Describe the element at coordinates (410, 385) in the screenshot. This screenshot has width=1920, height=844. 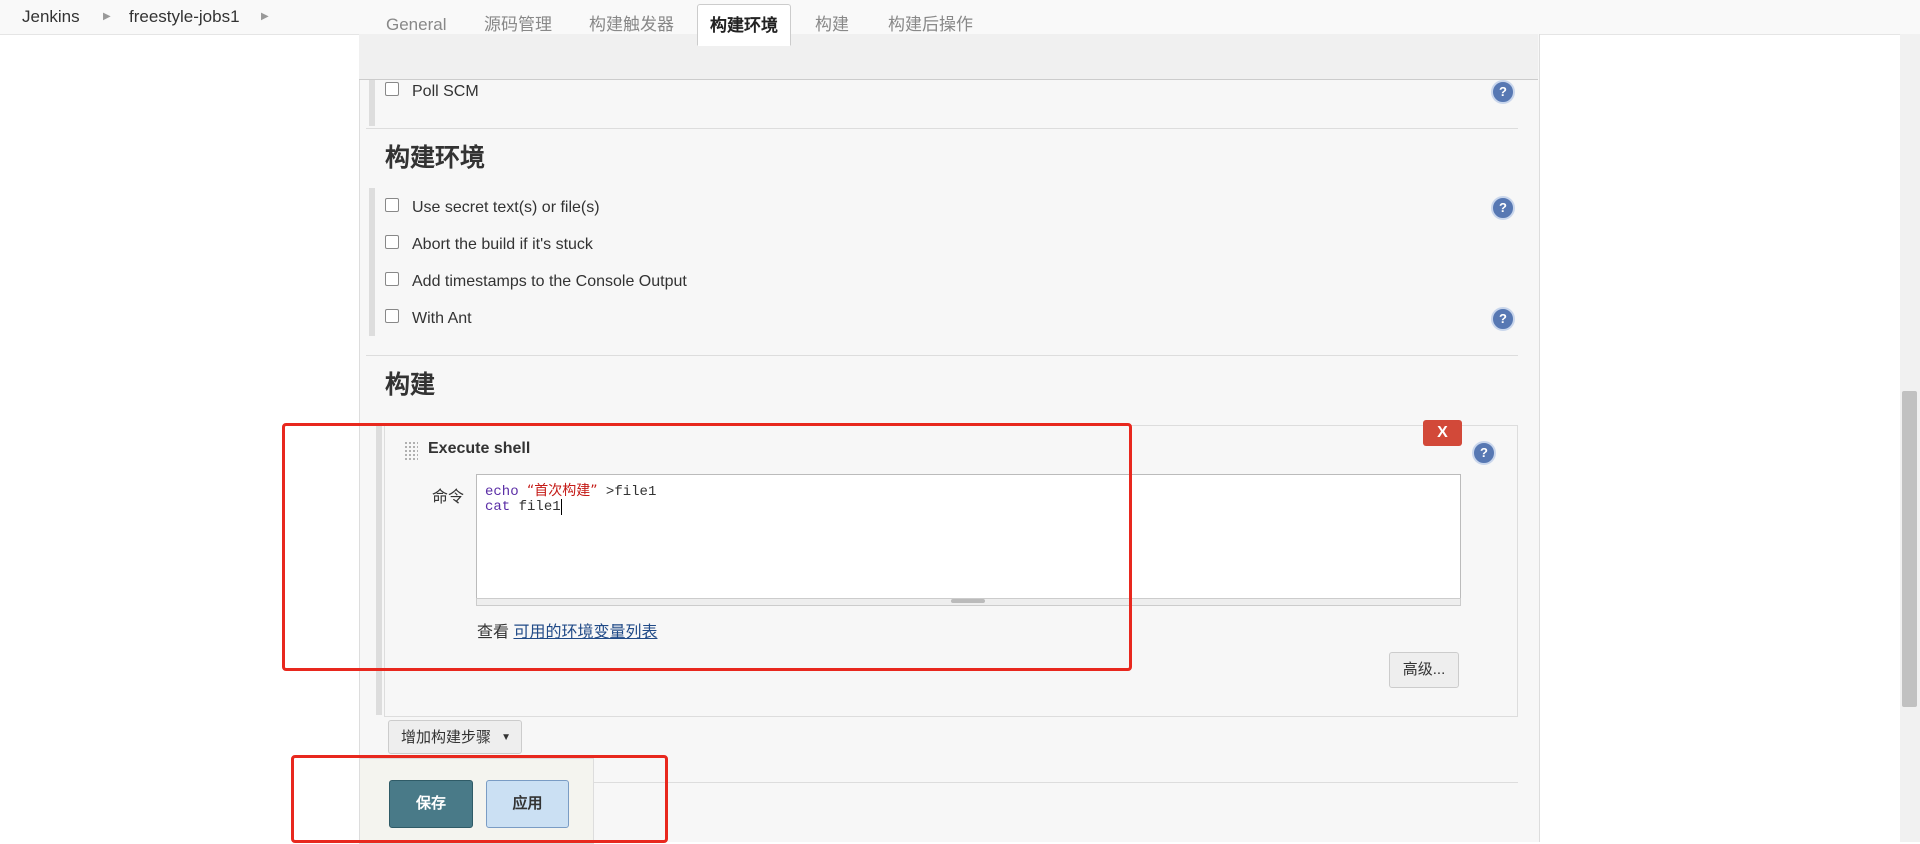
I see `build-title: 构建` at that location.